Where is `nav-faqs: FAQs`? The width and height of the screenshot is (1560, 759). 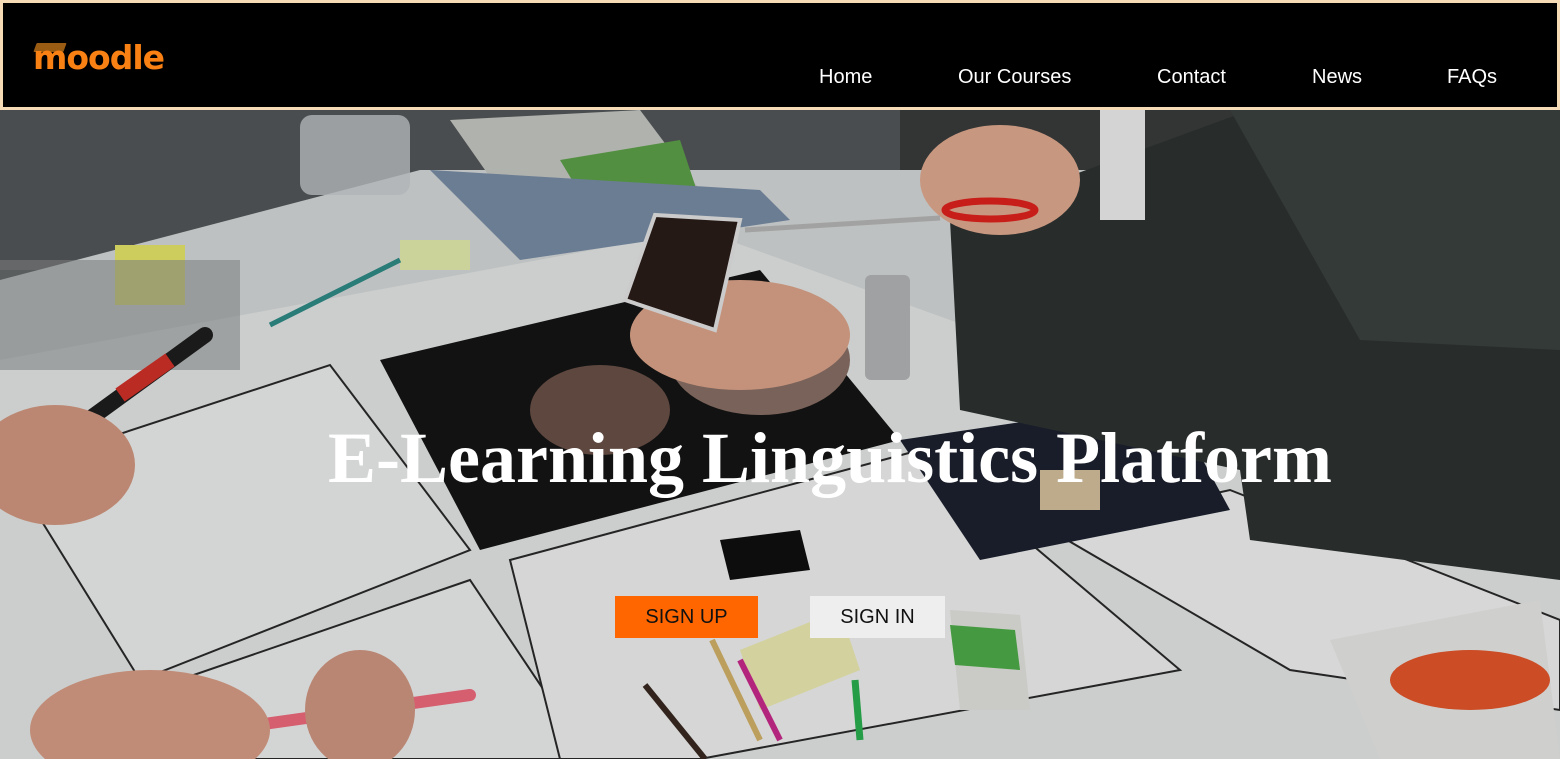 nav-faqs: FAQs is located at coordinates (1472, 77).